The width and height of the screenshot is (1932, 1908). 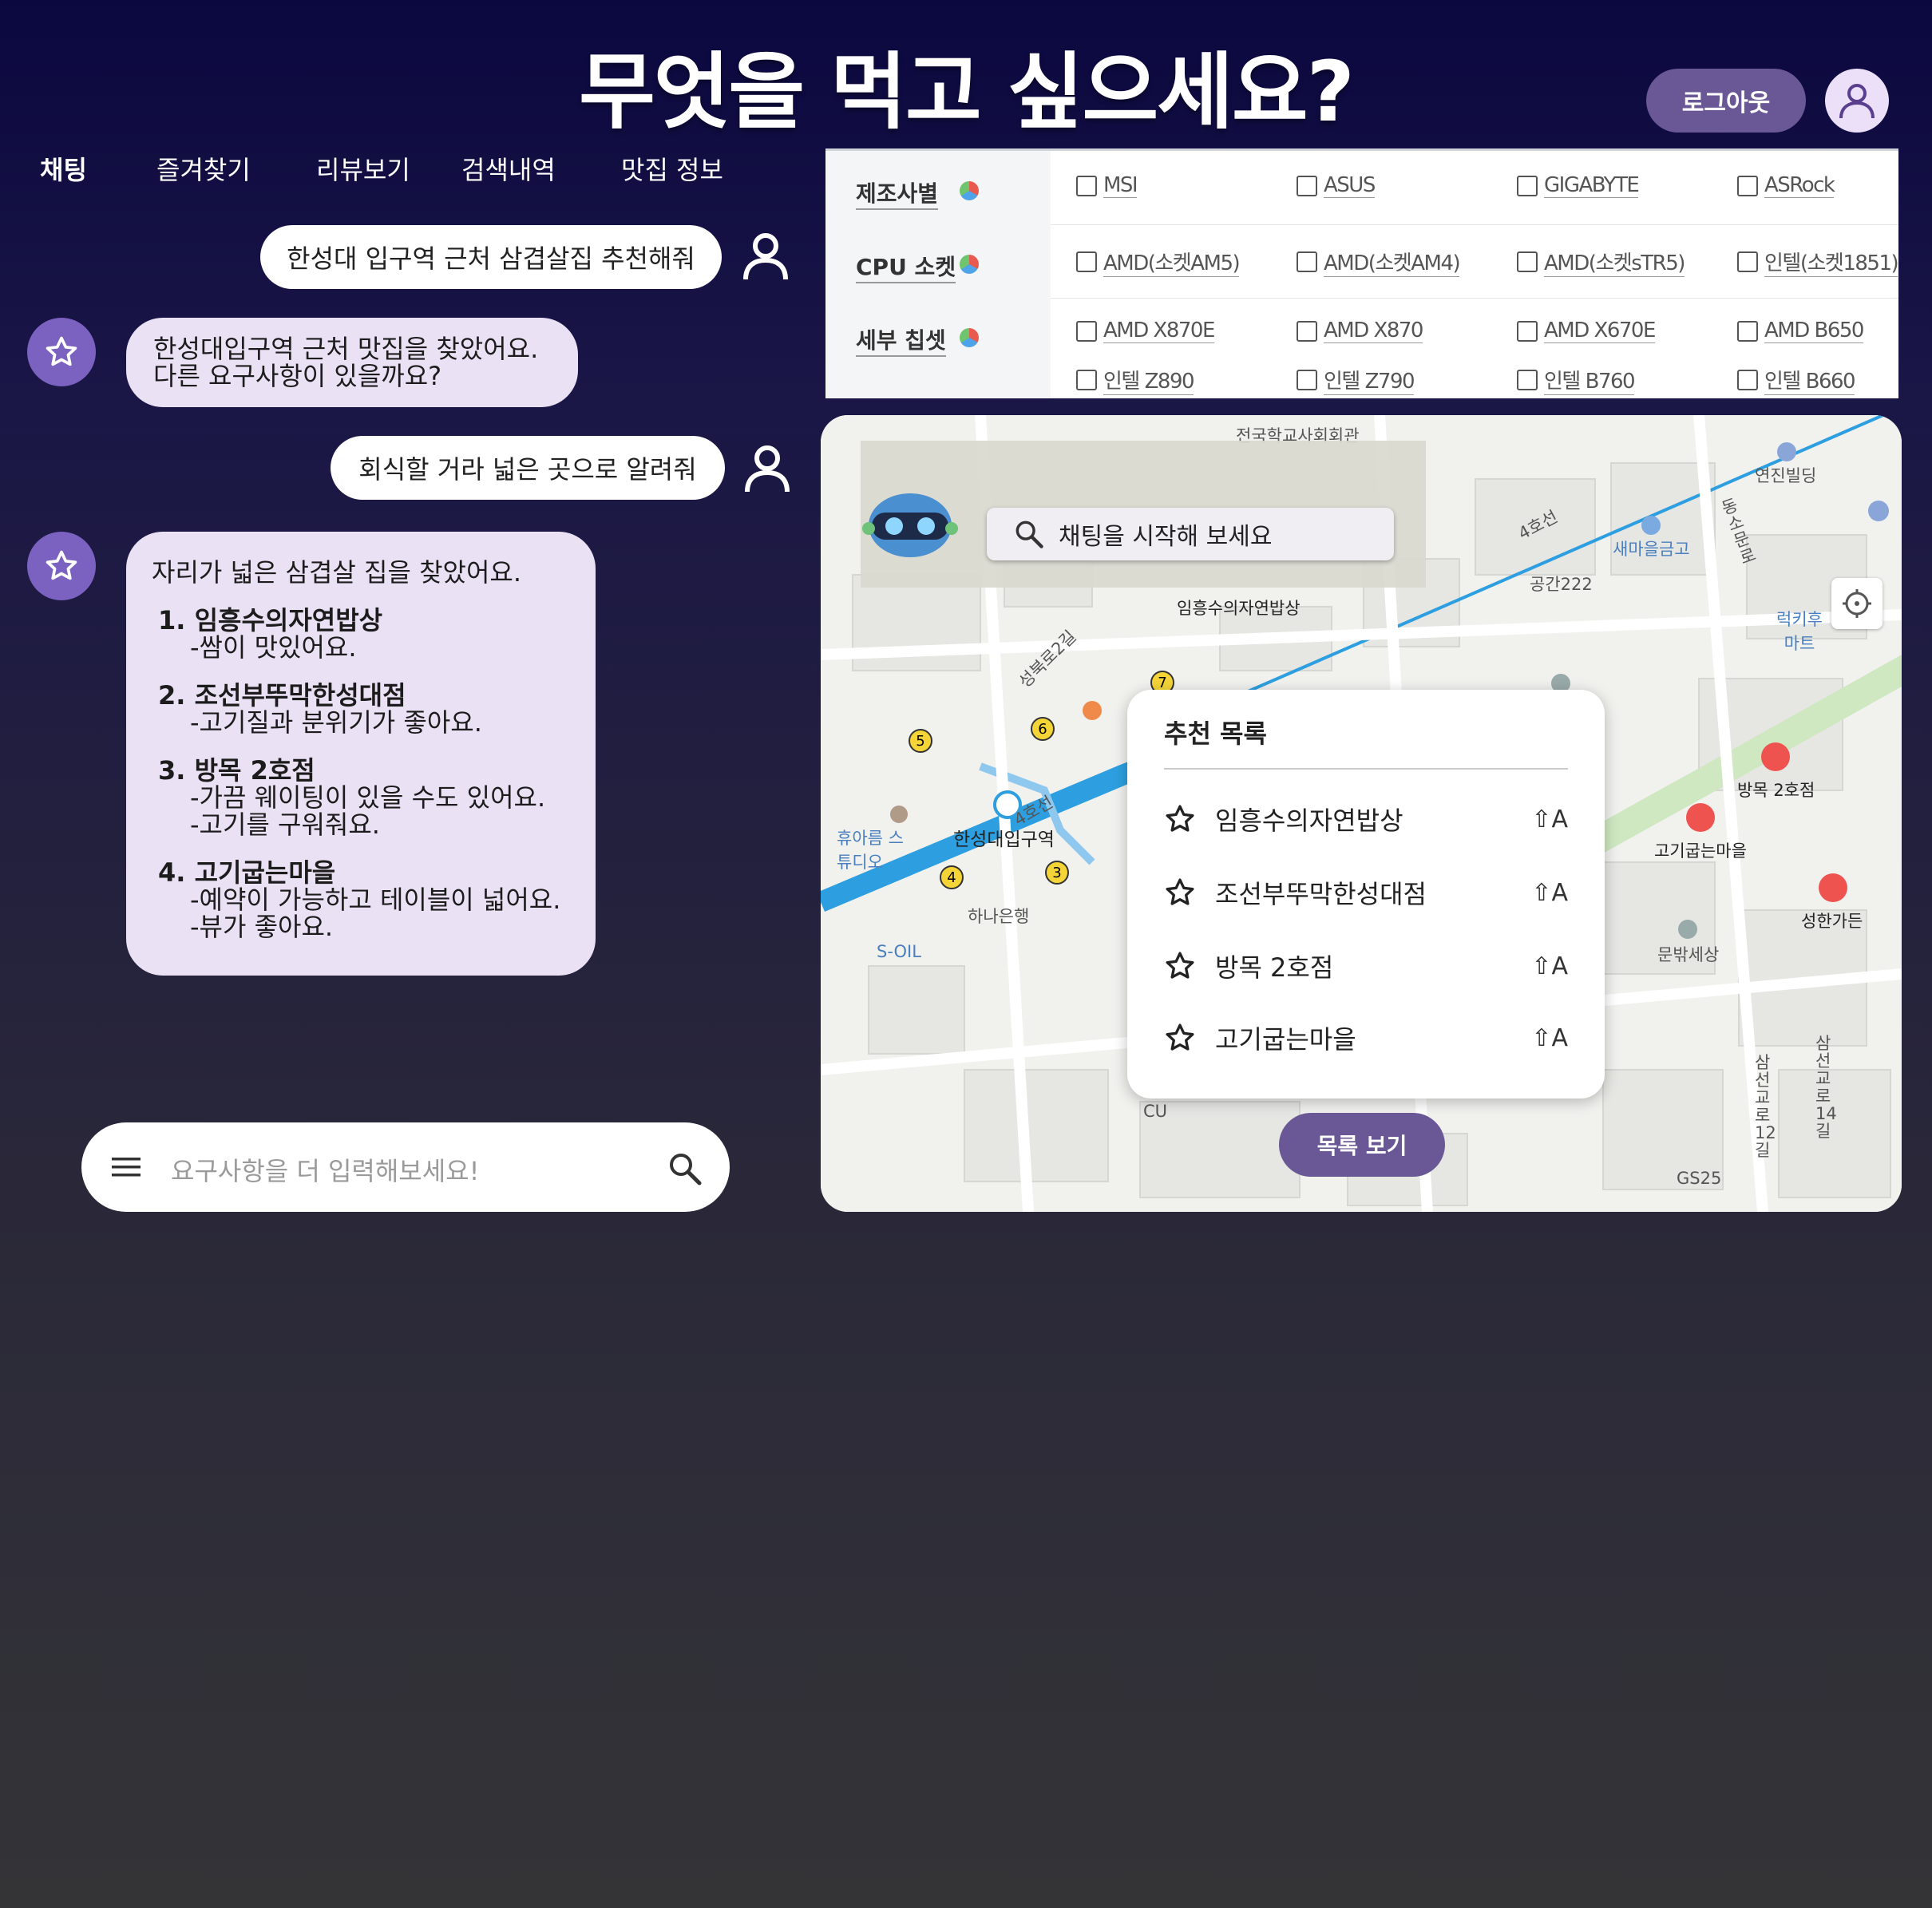 I want to click on profile-avatar, so click(x=1857, y=101).